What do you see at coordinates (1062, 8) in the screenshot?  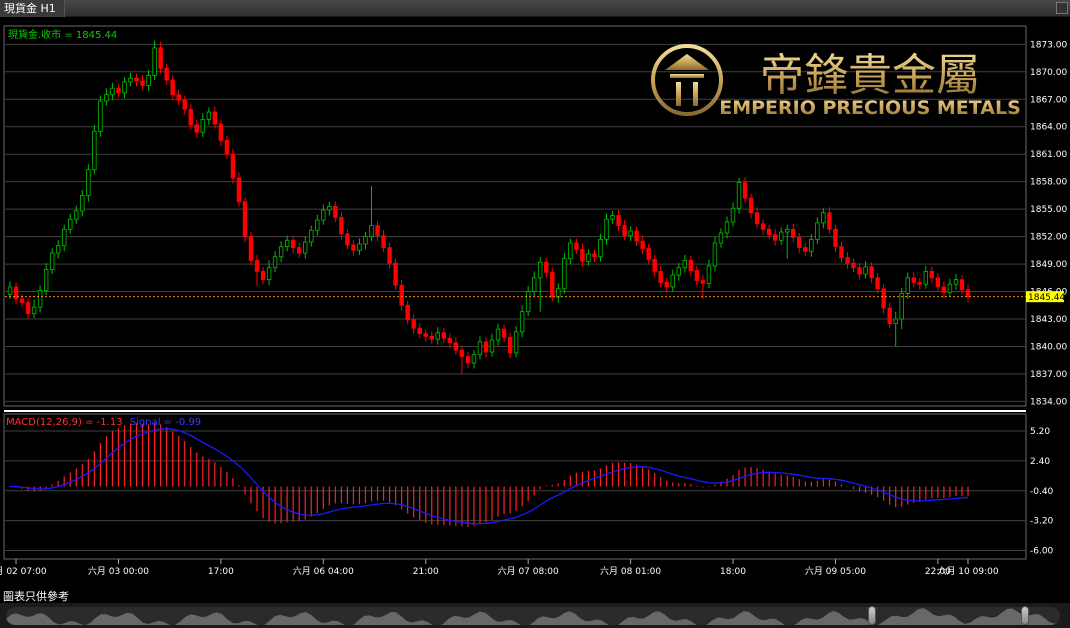 I see `maximize-button` at bounding box center [1062, 8].